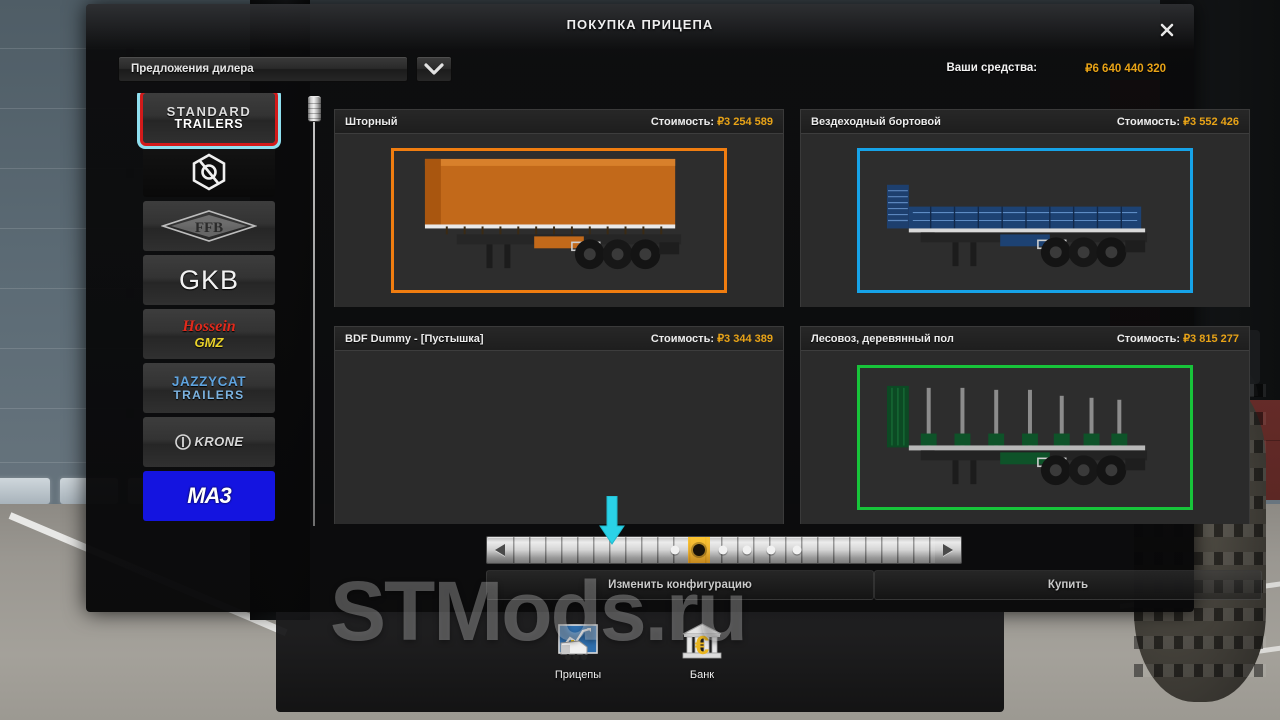  I want to click on trailers-icon, so click(578, 642).